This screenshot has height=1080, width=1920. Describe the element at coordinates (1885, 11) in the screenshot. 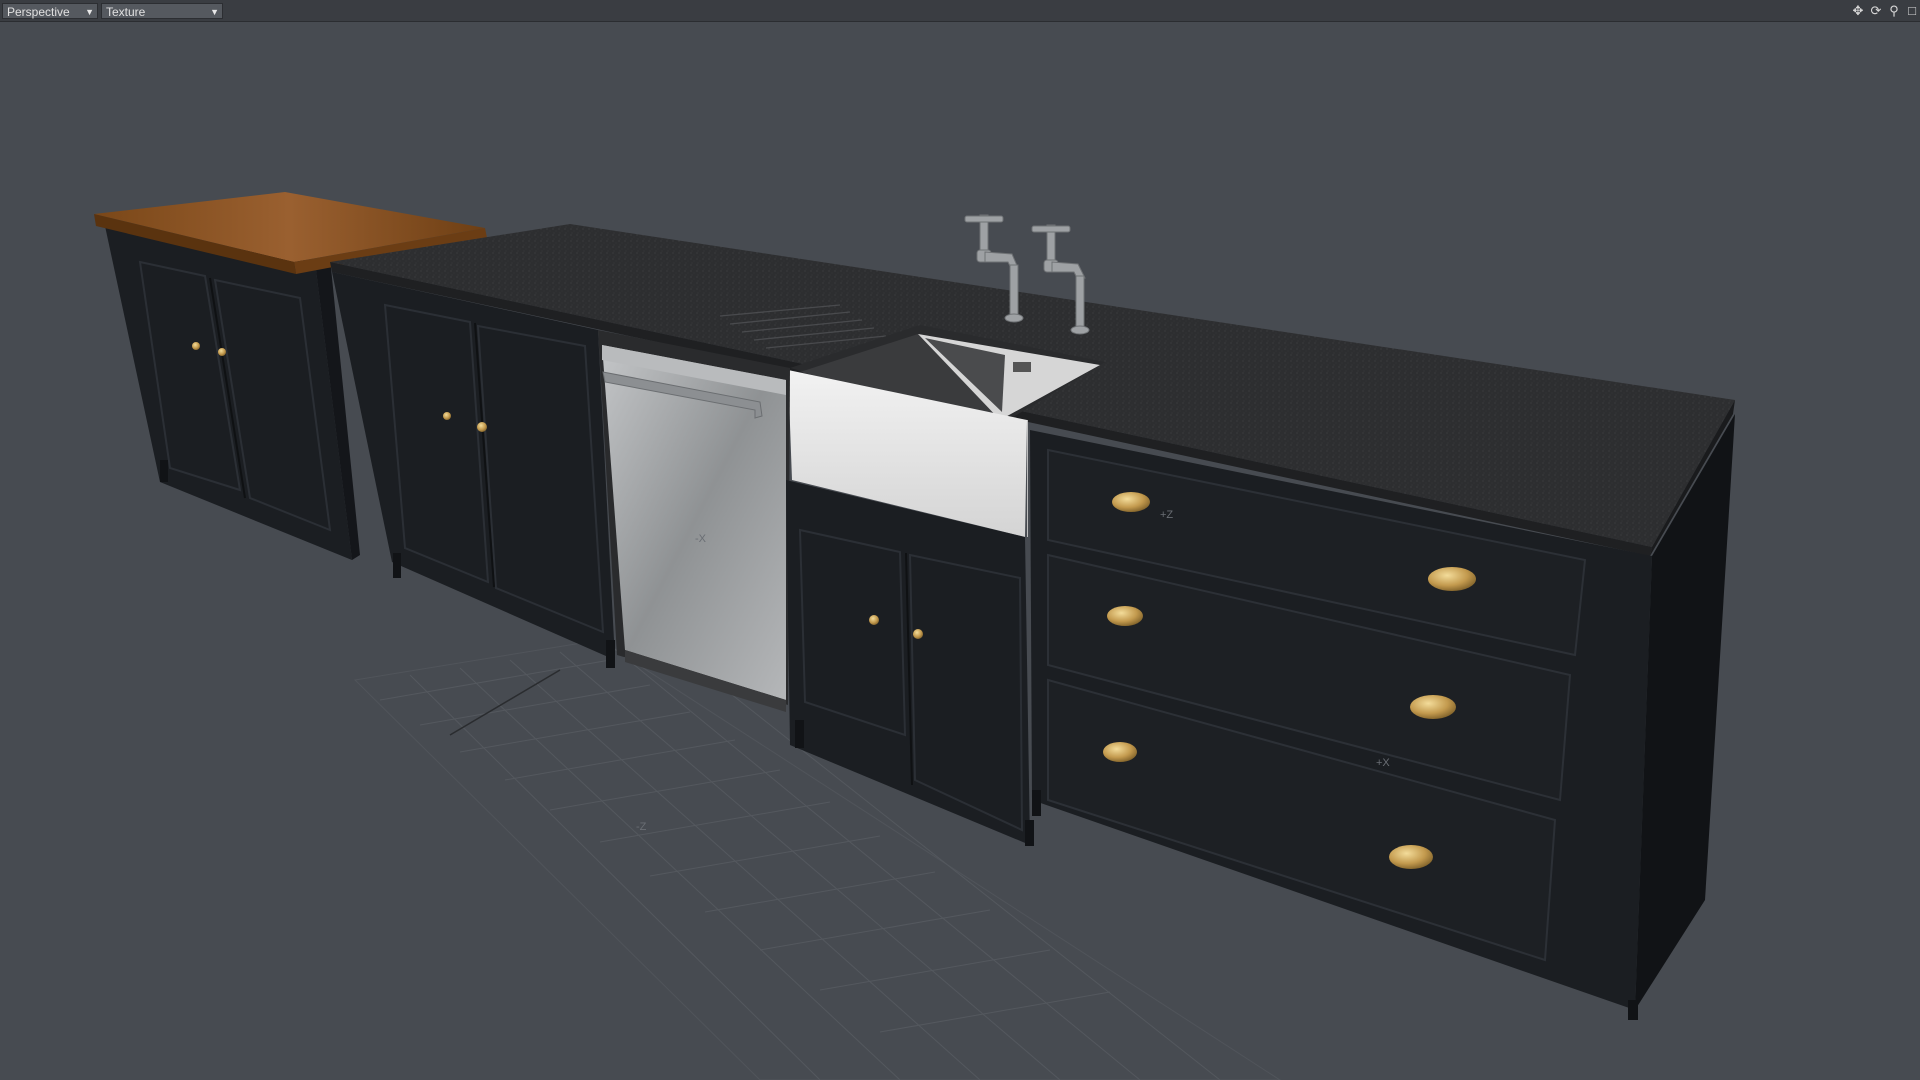

I see `view-tools: ✥ ⟳ ⚲ □` at that location.